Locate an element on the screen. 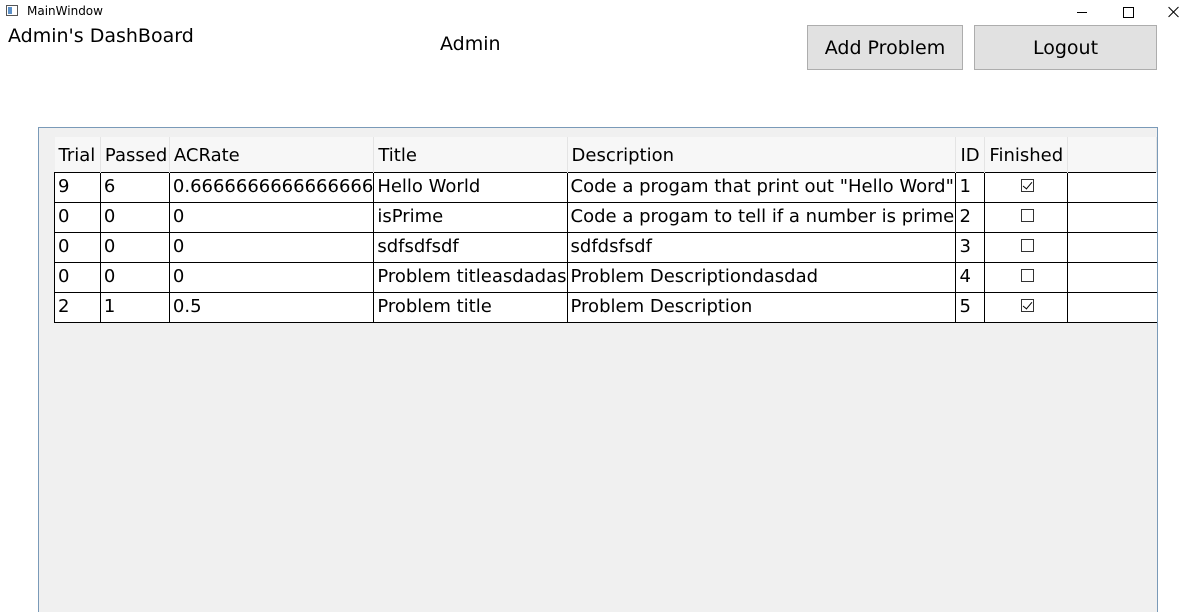  cell-description: sdfdsfsdf is located at coordinates (761, 247).